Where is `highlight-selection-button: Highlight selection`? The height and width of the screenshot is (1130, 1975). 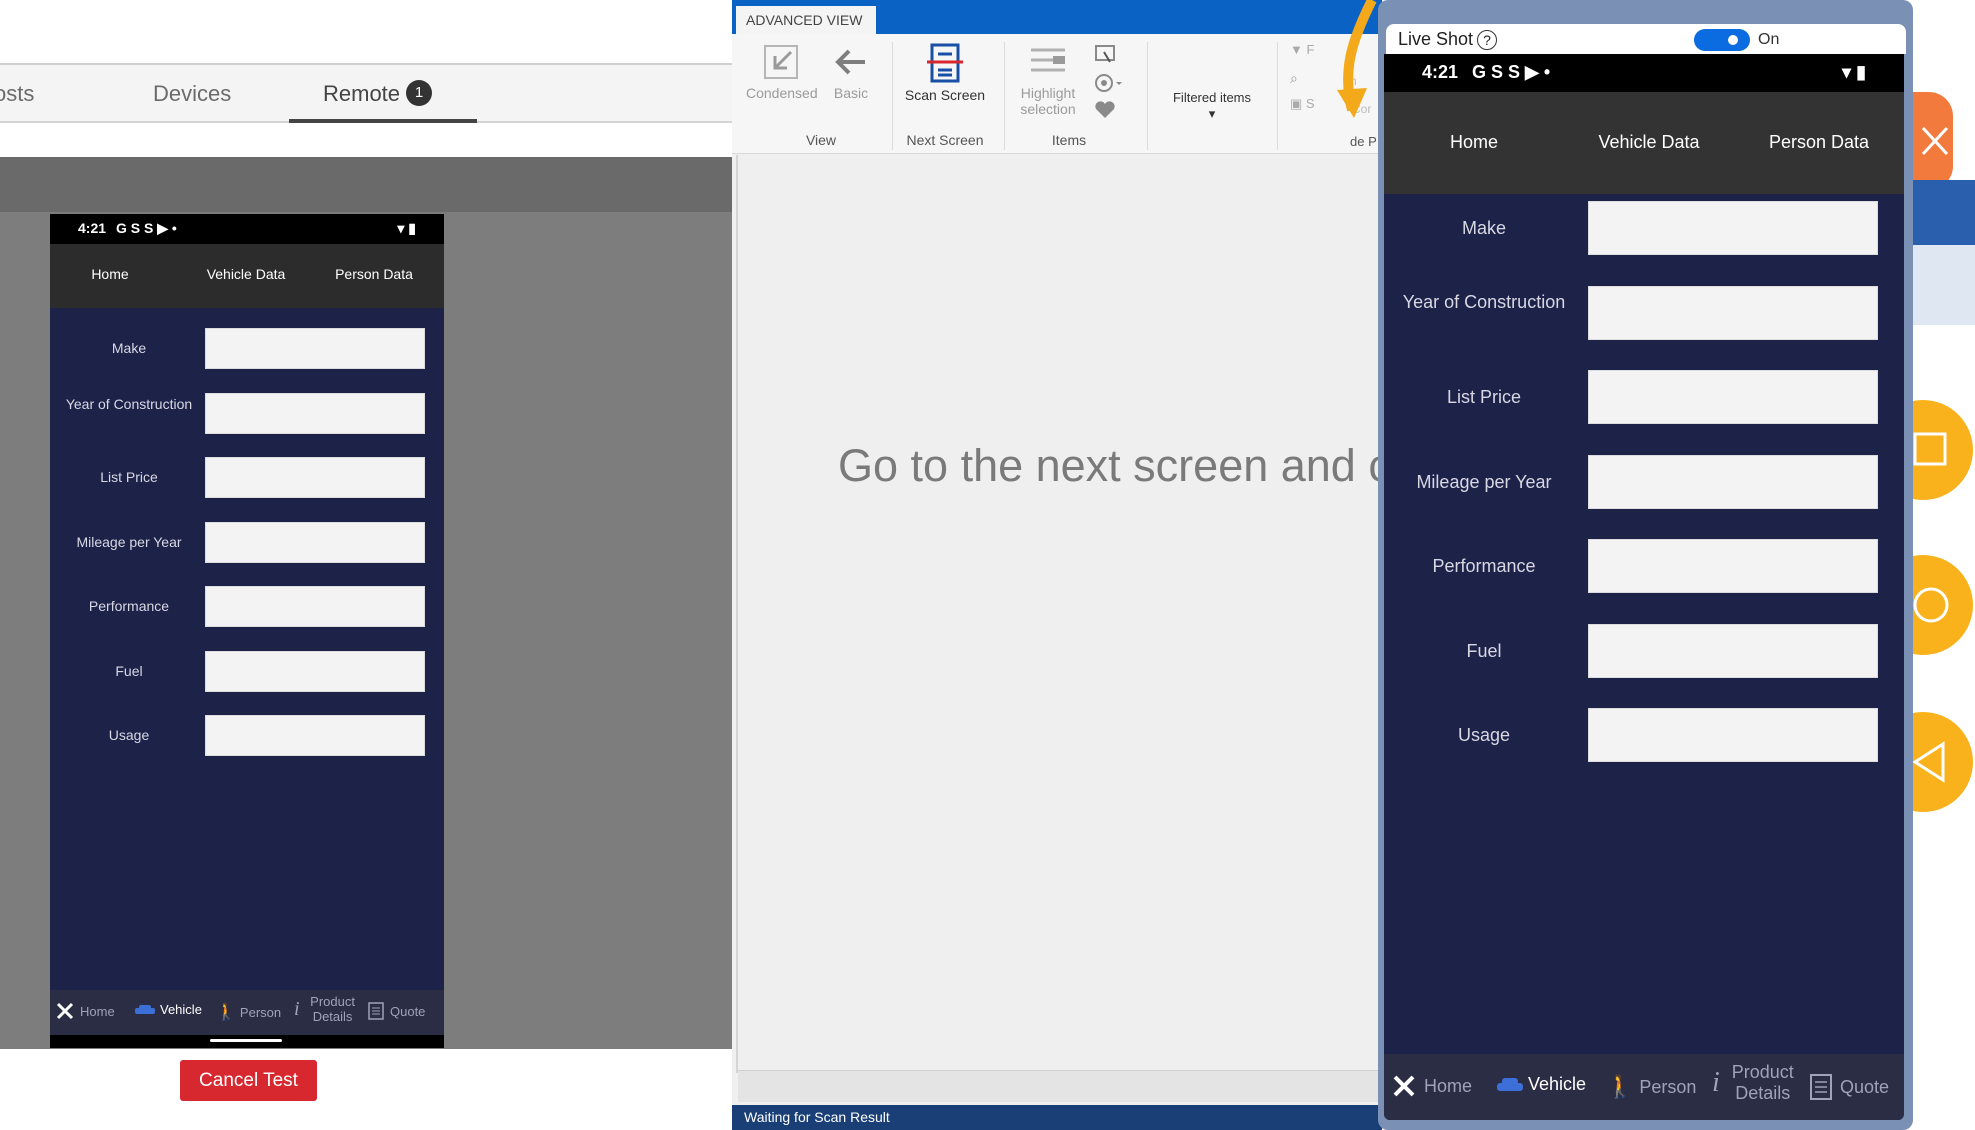
highlight-selection-button: Highlight selection is located at coordinates (1048, 79).